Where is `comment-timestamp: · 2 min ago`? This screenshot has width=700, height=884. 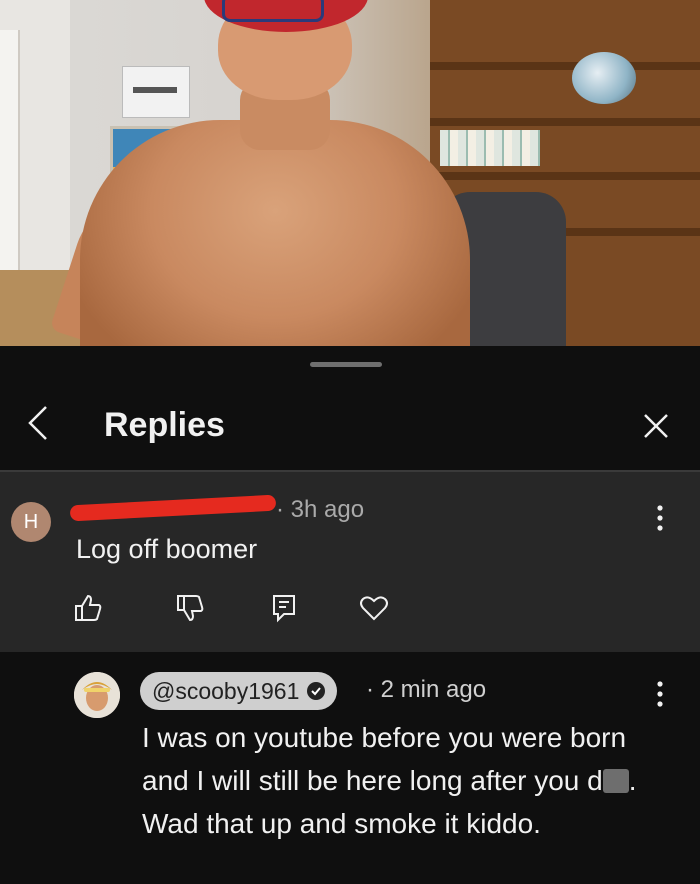
comment-timestamp: · 2 min ago is located at coordinates (426, 689).